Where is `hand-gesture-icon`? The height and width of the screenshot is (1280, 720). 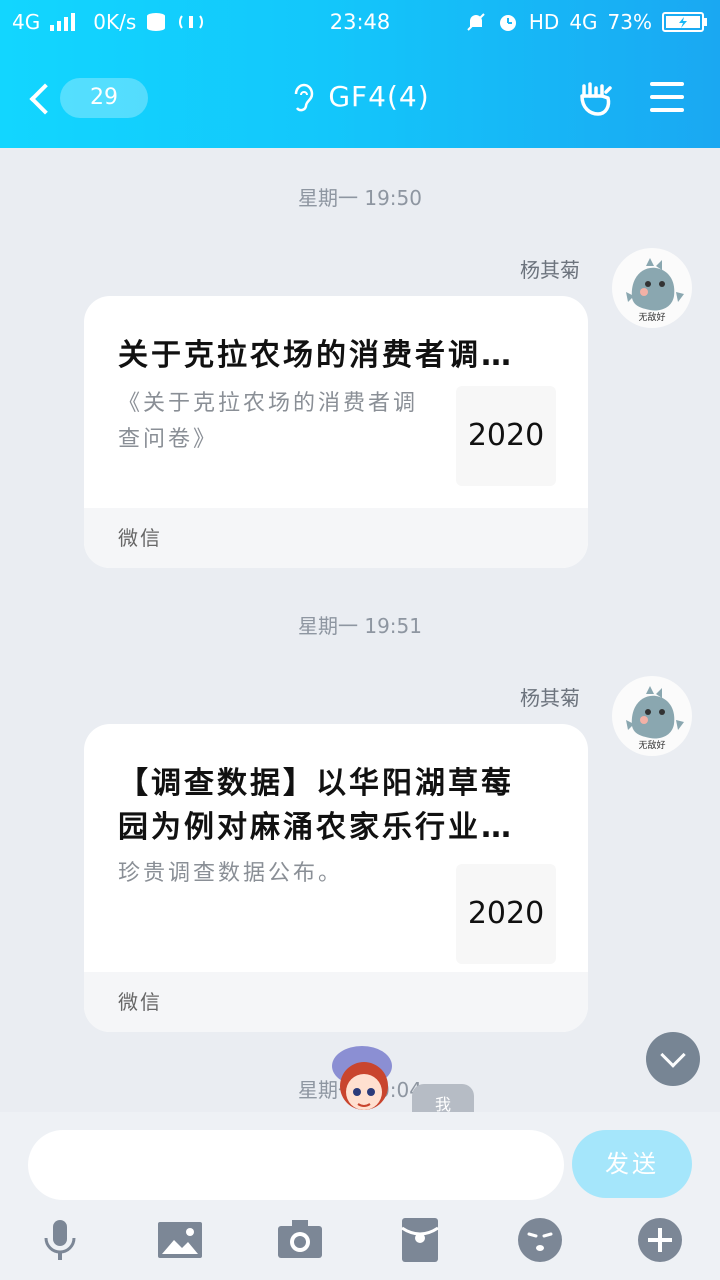 hand-gesture-icon is located at coordinates (596, 98).